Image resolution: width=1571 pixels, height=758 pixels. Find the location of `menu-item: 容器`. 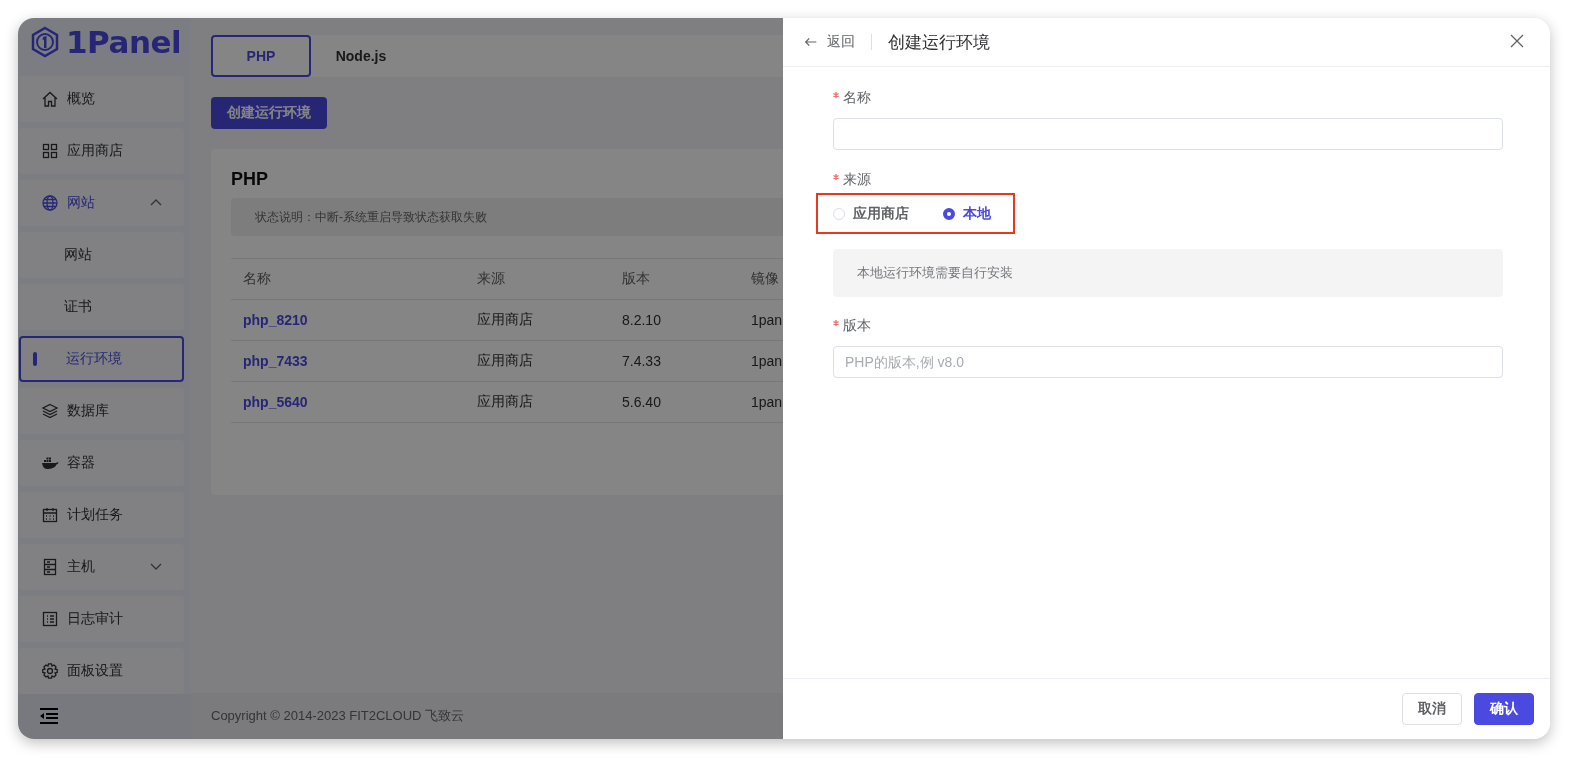

menu-item: 容器 is located at coordinates (101, 462).